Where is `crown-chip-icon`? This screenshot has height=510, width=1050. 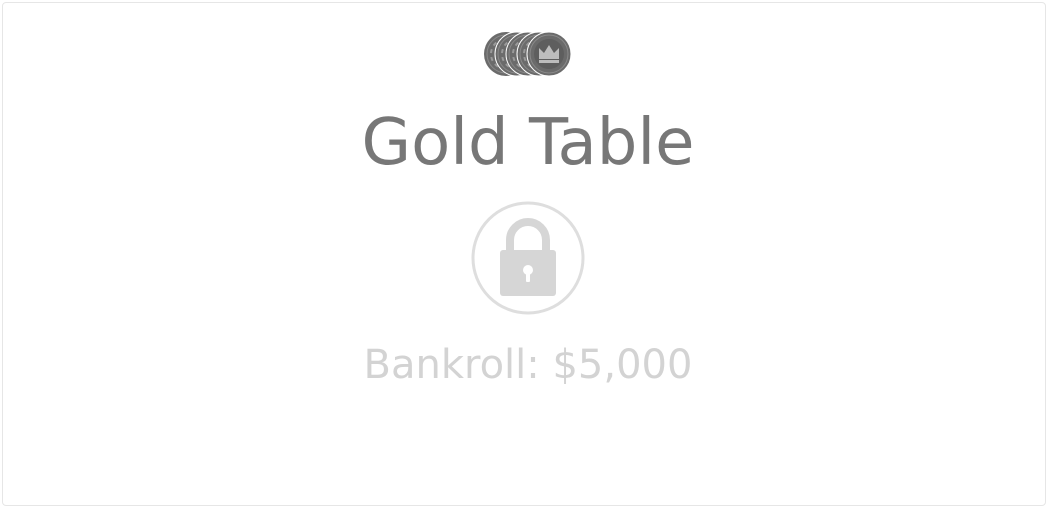
crown-chip-icon is located at coordinates (549, 54).